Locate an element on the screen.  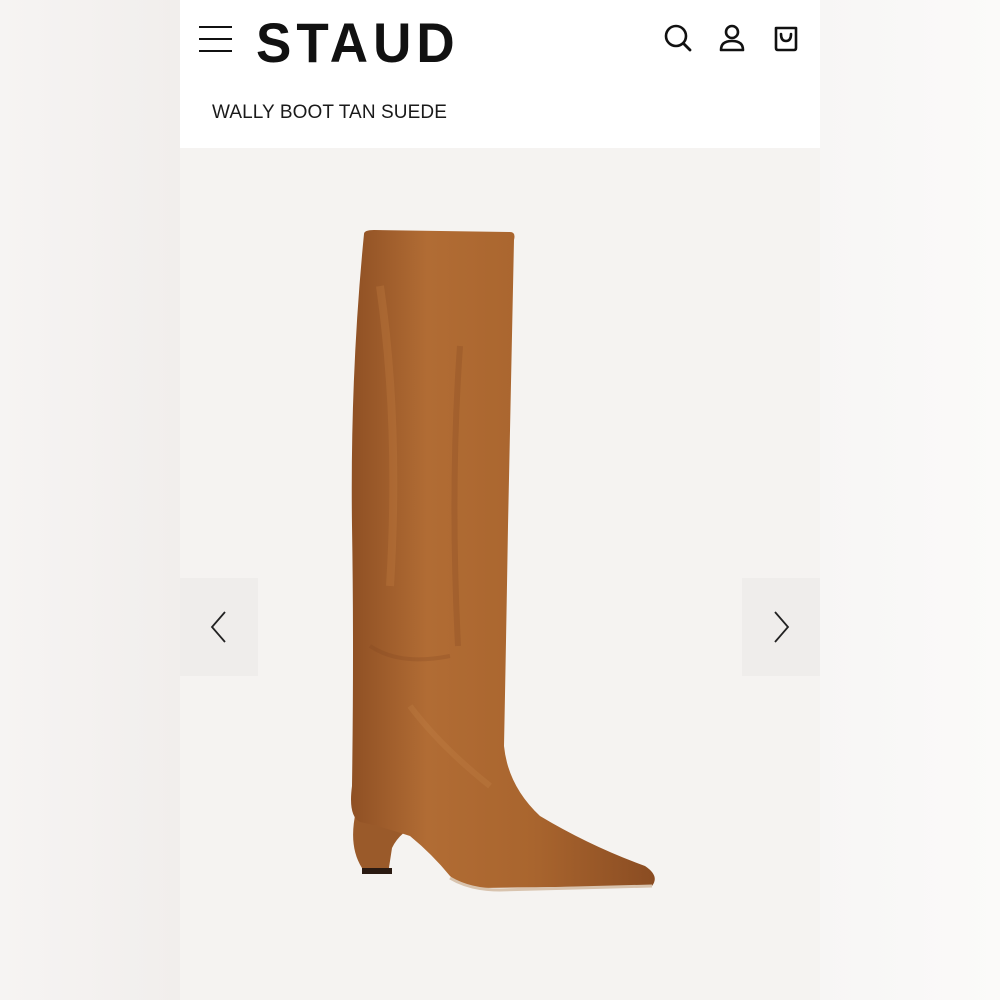
search-icon is located at coordinates (678, 38).